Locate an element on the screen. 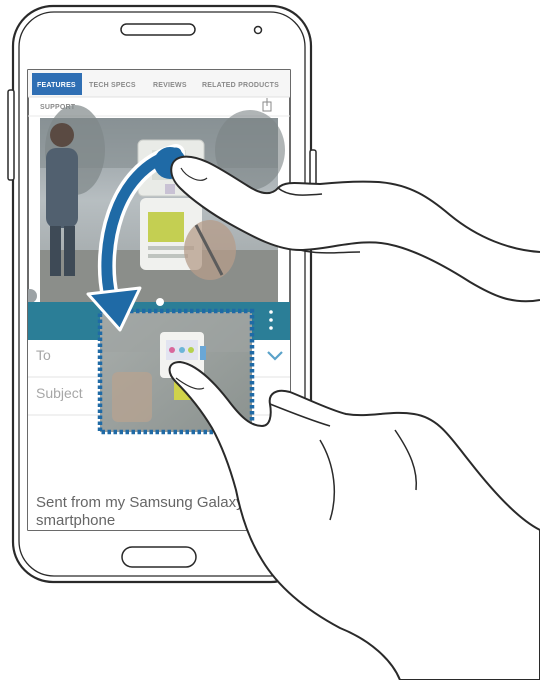 The height and width of the screenshot is (680, 540). earpiece-slot is located at coordinates (158, 29).